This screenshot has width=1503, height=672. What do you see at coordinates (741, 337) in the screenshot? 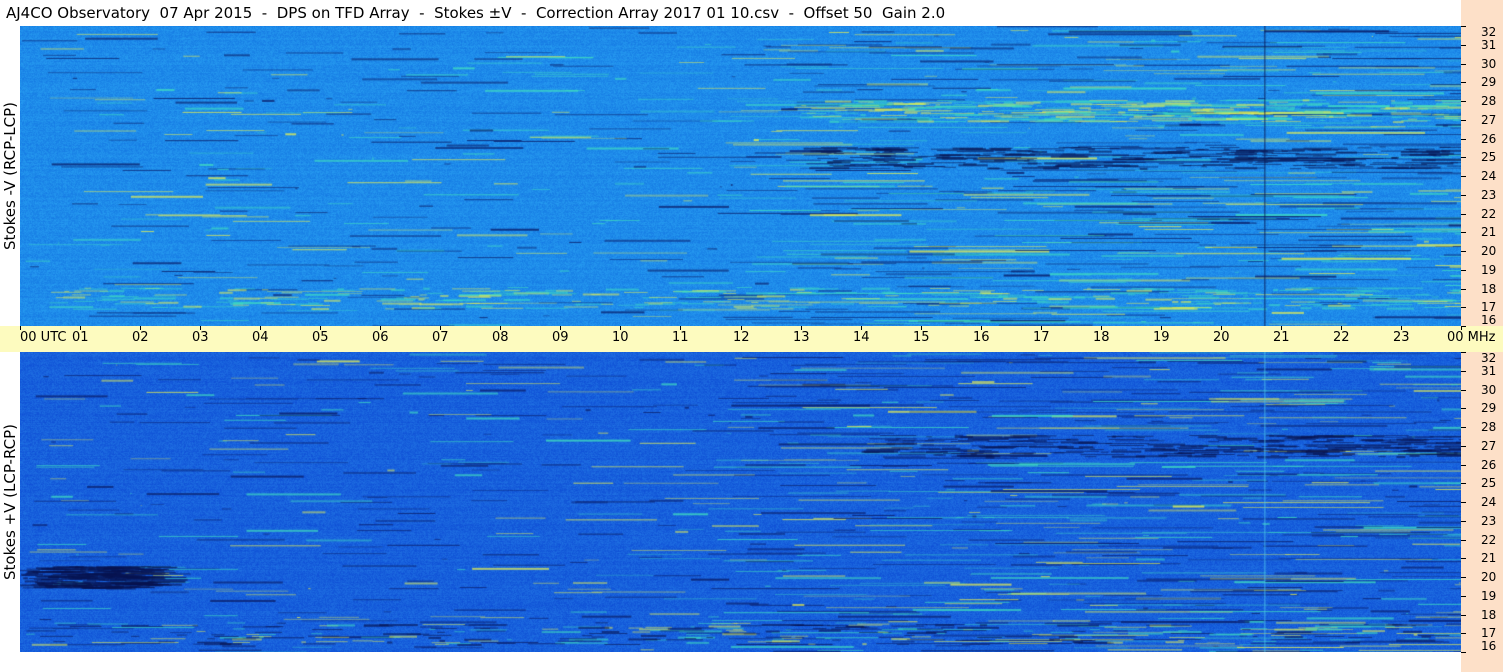
I see `time-tick-label: 12` at bounding box center [741, 337].